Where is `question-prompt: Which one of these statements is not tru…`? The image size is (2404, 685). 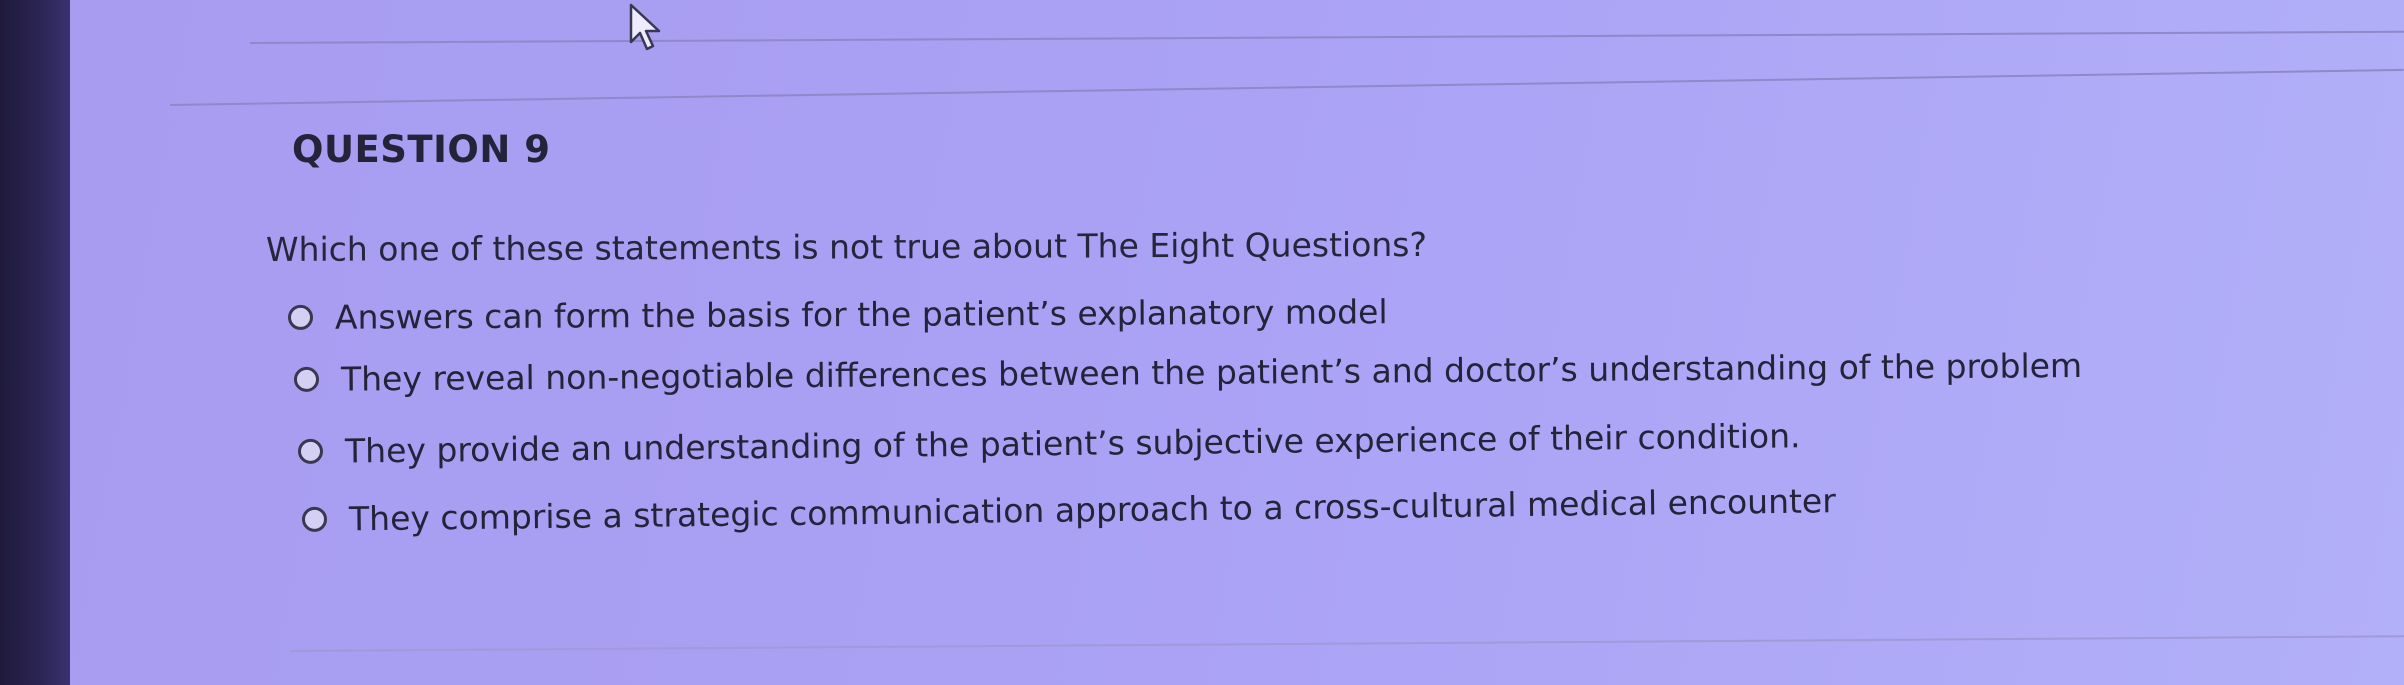
question-prompt: Which one of these statements is not tru… is located at coordinates (846, 246).